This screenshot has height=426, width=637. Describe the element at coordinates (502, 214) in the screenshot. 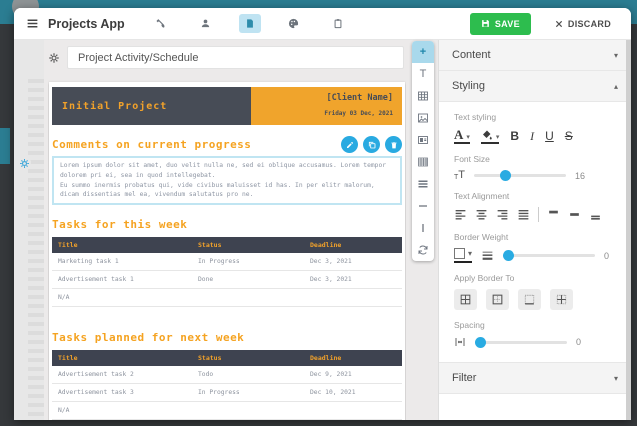

I see `align-right-button` at that location.